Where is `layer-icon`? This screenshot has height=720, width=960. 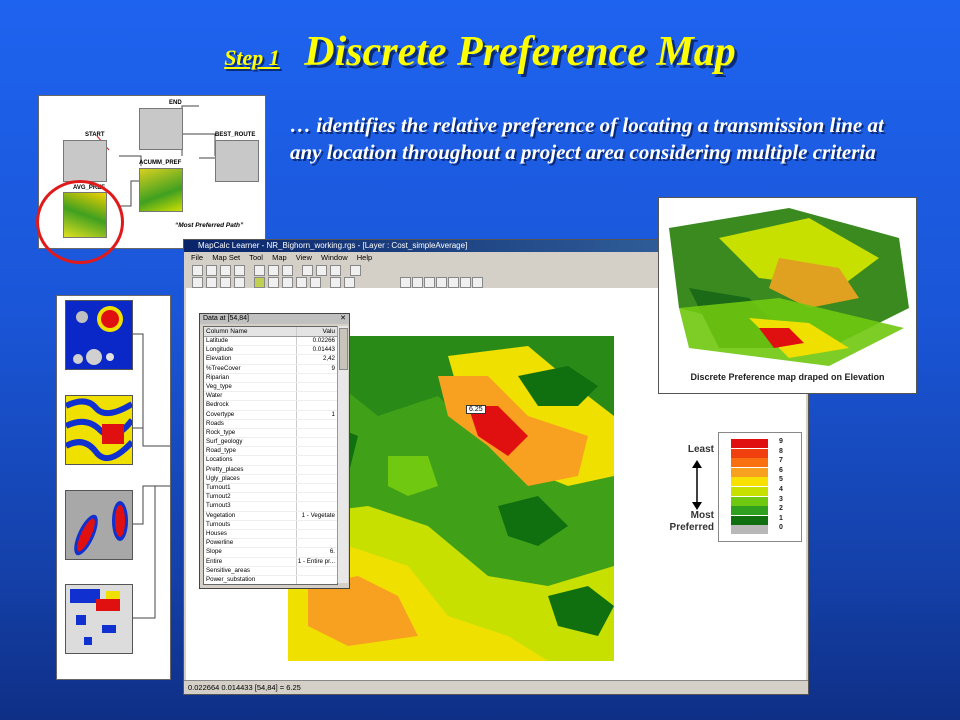
layer-icon is located at coordinates (307, 270).